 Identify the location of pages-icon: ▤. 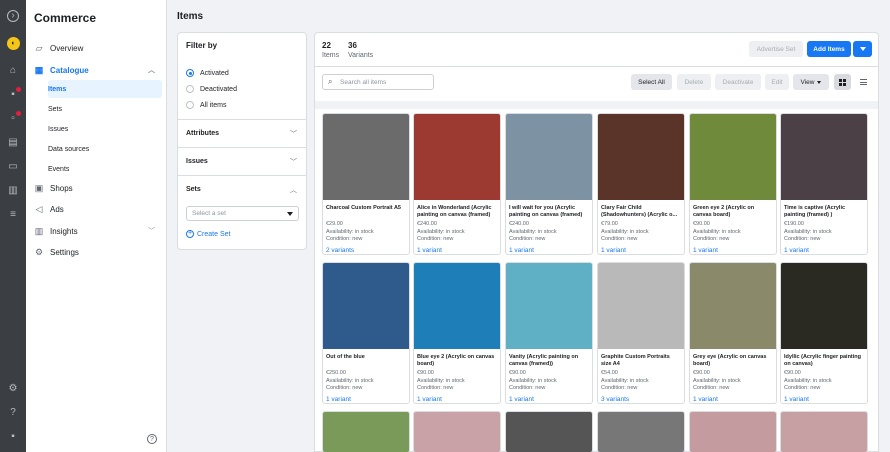
(13, 143).